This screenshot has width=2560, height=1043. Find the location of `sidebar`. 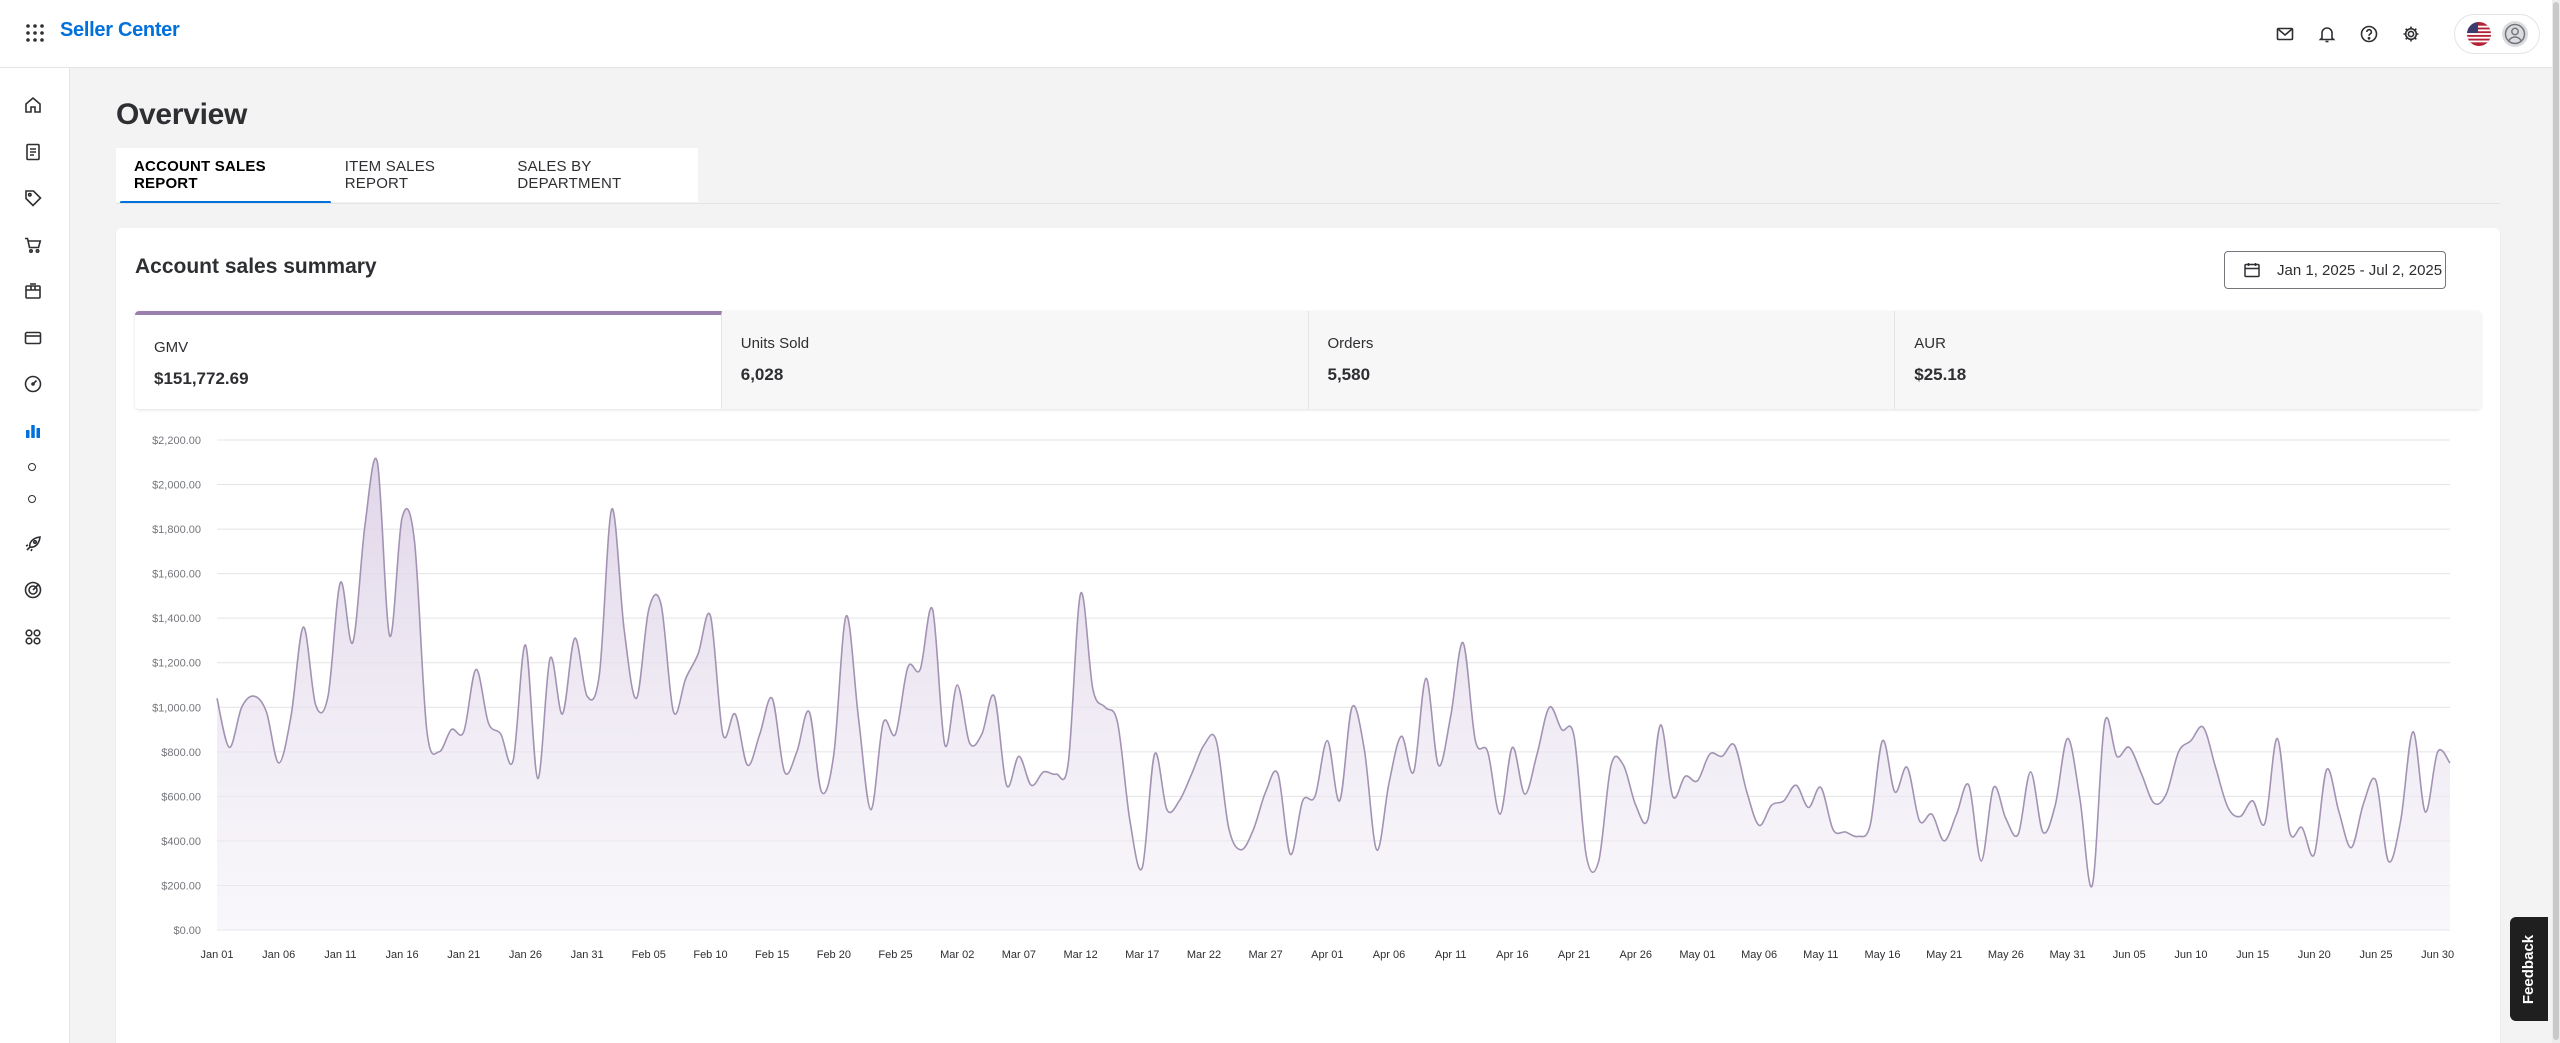

sidebar is located at coordinates (35, 555).